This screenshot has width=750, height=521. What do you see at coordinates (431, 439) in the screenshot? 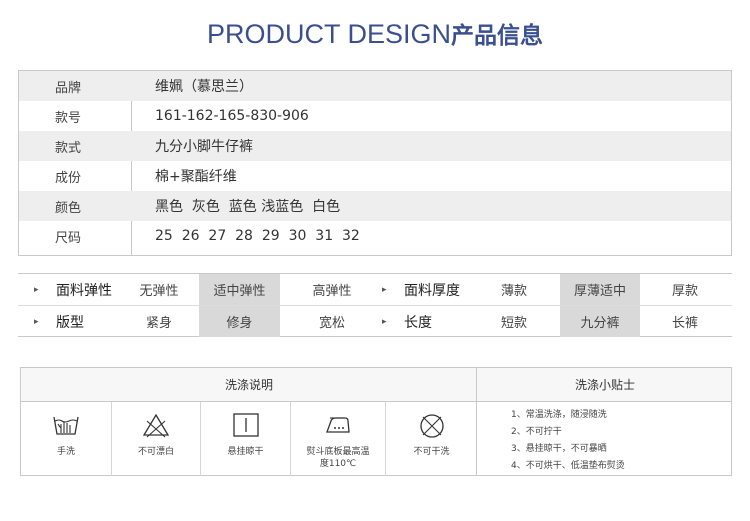
I see `wash-icon-cell: 不可干洗` at bounding box center [431, 439].